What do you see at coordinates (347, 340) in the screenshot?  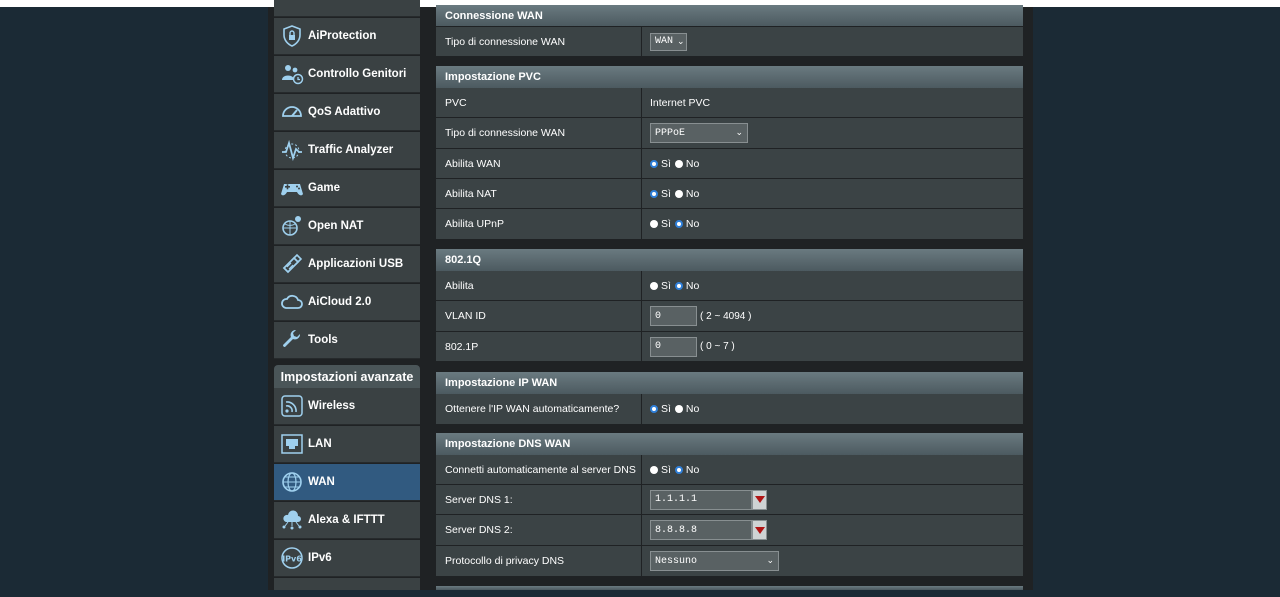 I see `sidebar-item-tools: Tools` at bounding box center [347, 340].